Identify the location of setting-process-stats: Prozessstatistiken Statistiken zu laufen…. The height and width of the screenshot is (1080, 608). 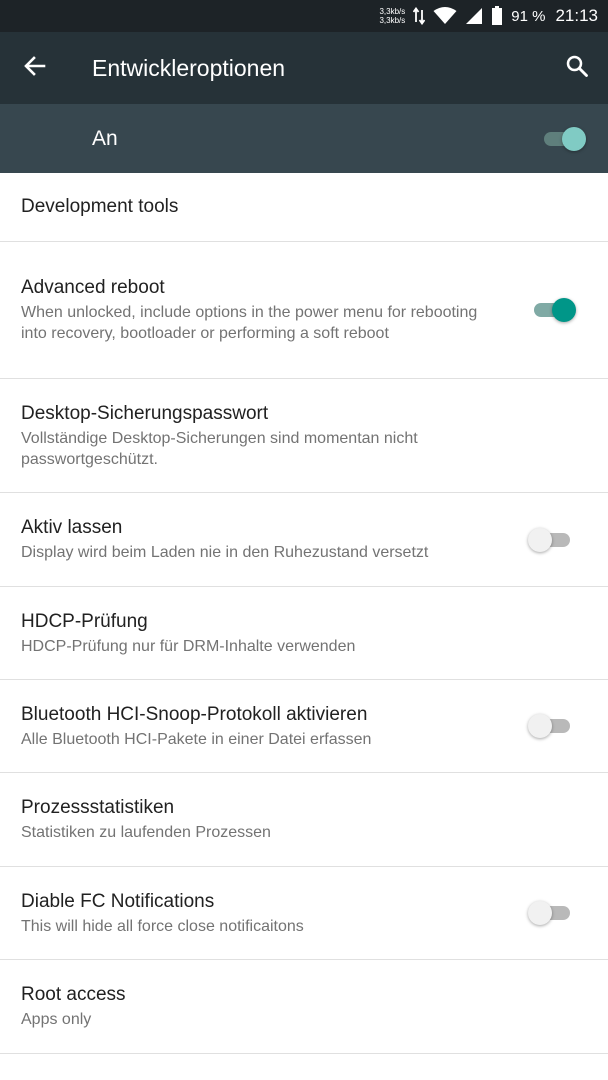
(304, 820).